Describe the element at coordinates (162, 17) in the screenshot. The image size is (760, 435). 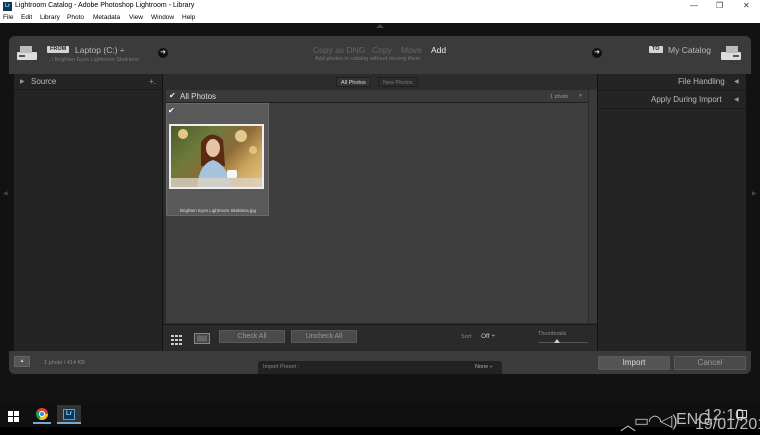
I see `menu-window: Window` at that location.